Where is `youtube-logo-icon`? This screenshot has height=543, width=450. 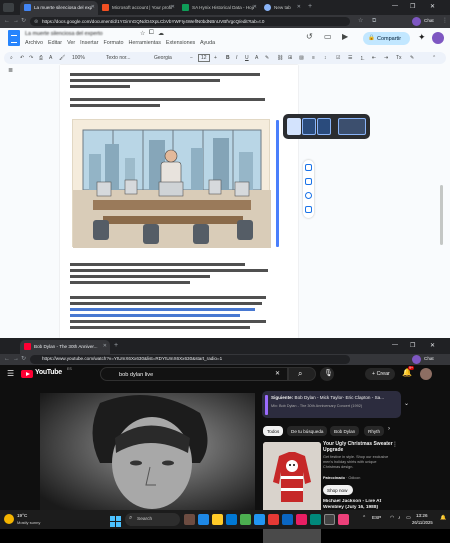
youtube-logo-icon is located at coordinates (27, 374).